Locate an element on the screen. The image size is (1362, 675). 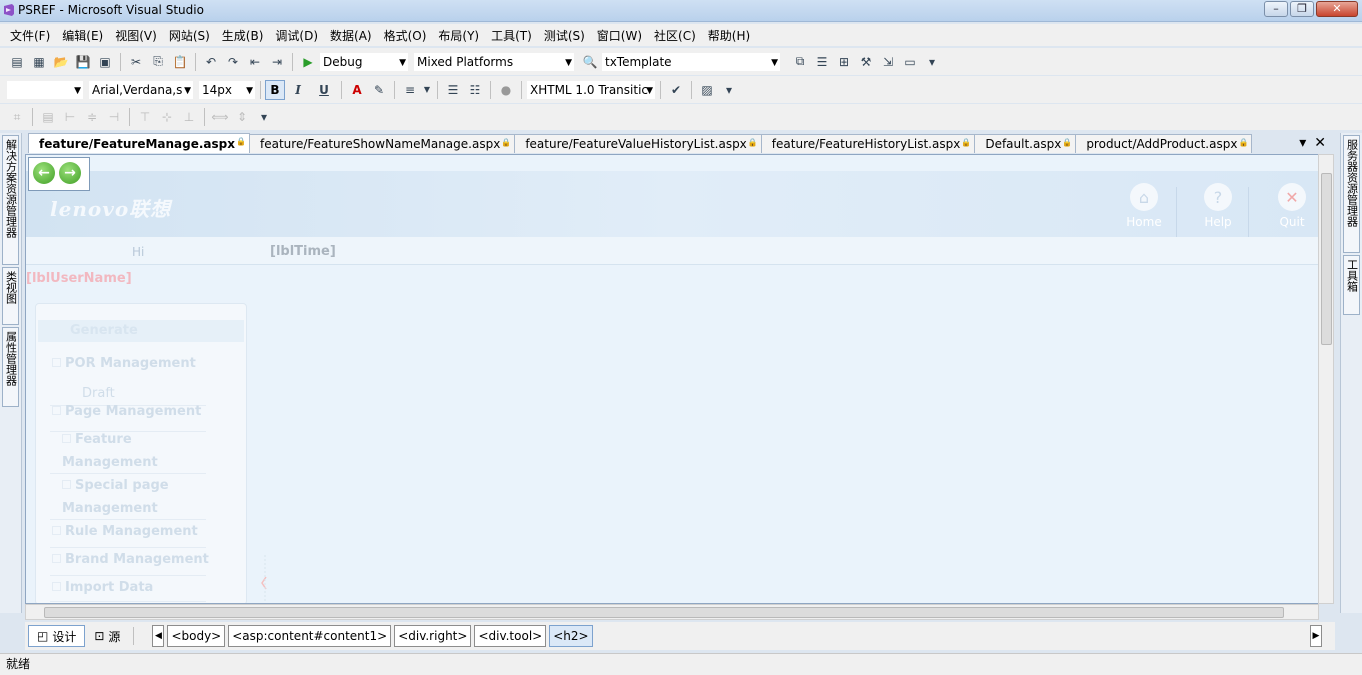
cut-icon: ✂ is located at coordinates (136, 62).